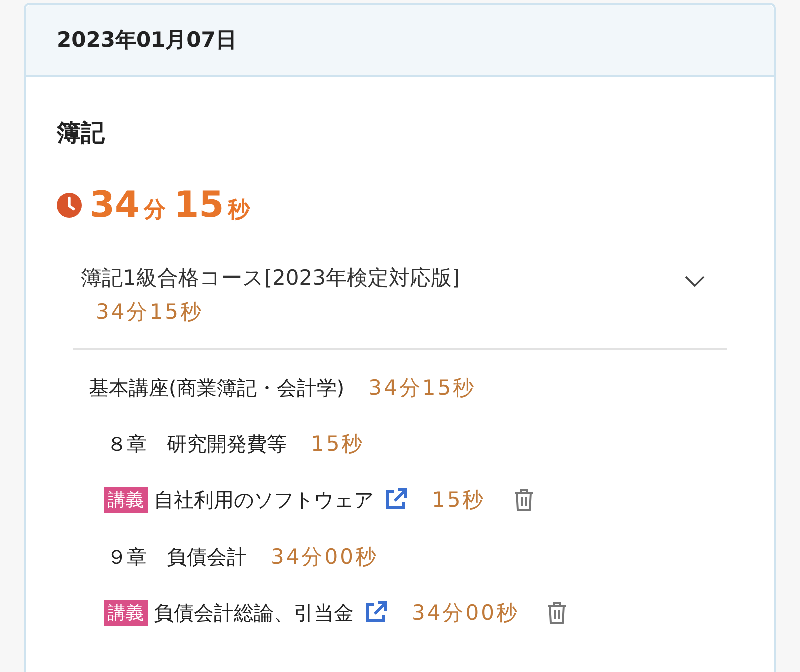 Image resolution: width=800 pixels, height=672 pixels. I want to click on course-accordion: 簿記1級合格コース[2023年検定対応版] 34分15秒, so click(400, 295).